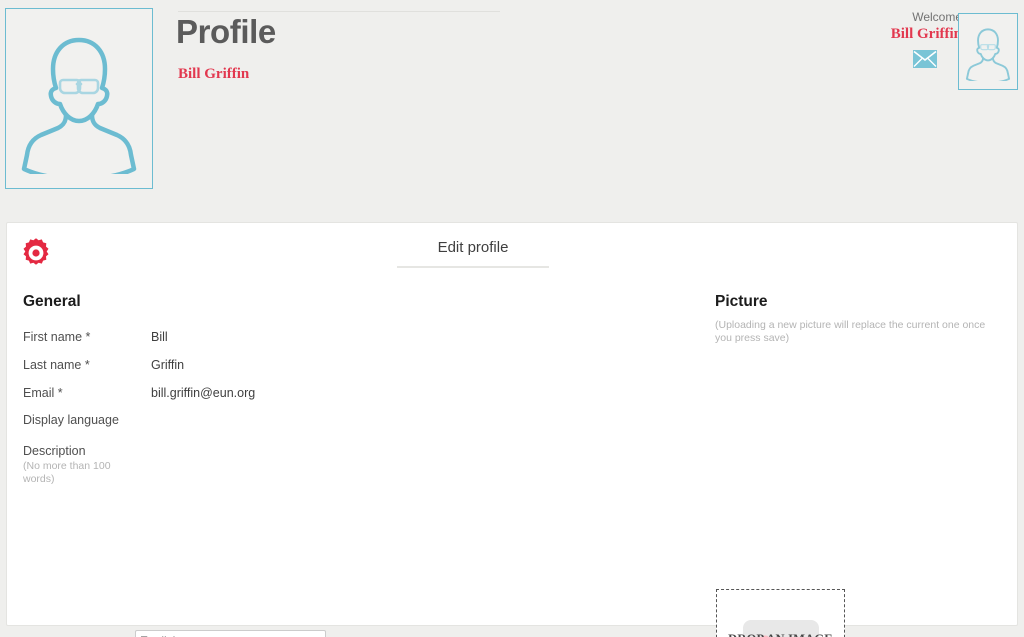 This screenshot has width=1024, height=637. What do you see at coordinates (925, 59) in the screenshot?
I see `envelope-icon` at bounding box center [925, 59].